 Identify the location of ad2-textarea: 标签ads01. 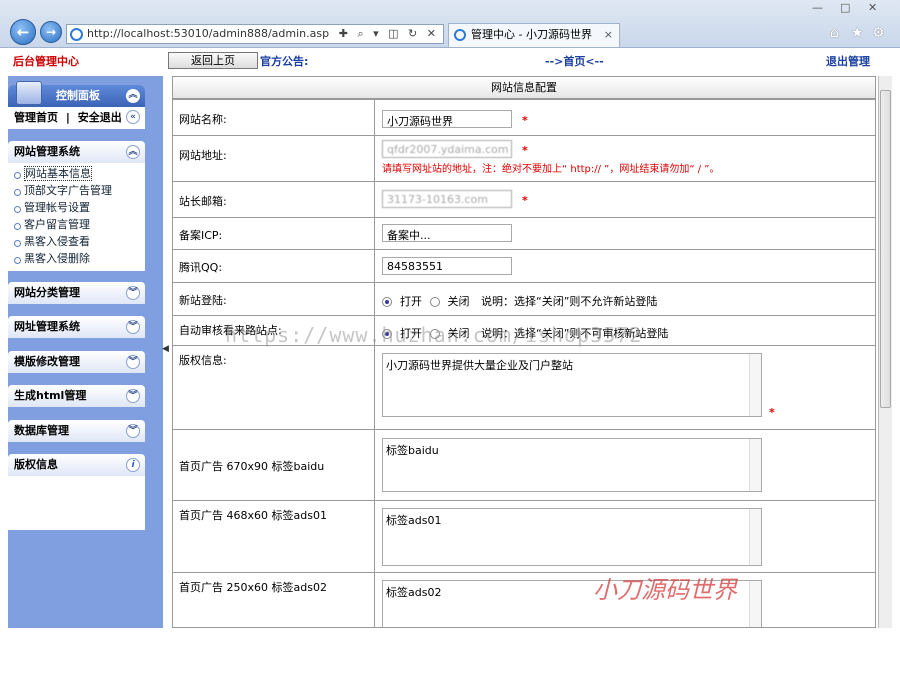
(572, 537).